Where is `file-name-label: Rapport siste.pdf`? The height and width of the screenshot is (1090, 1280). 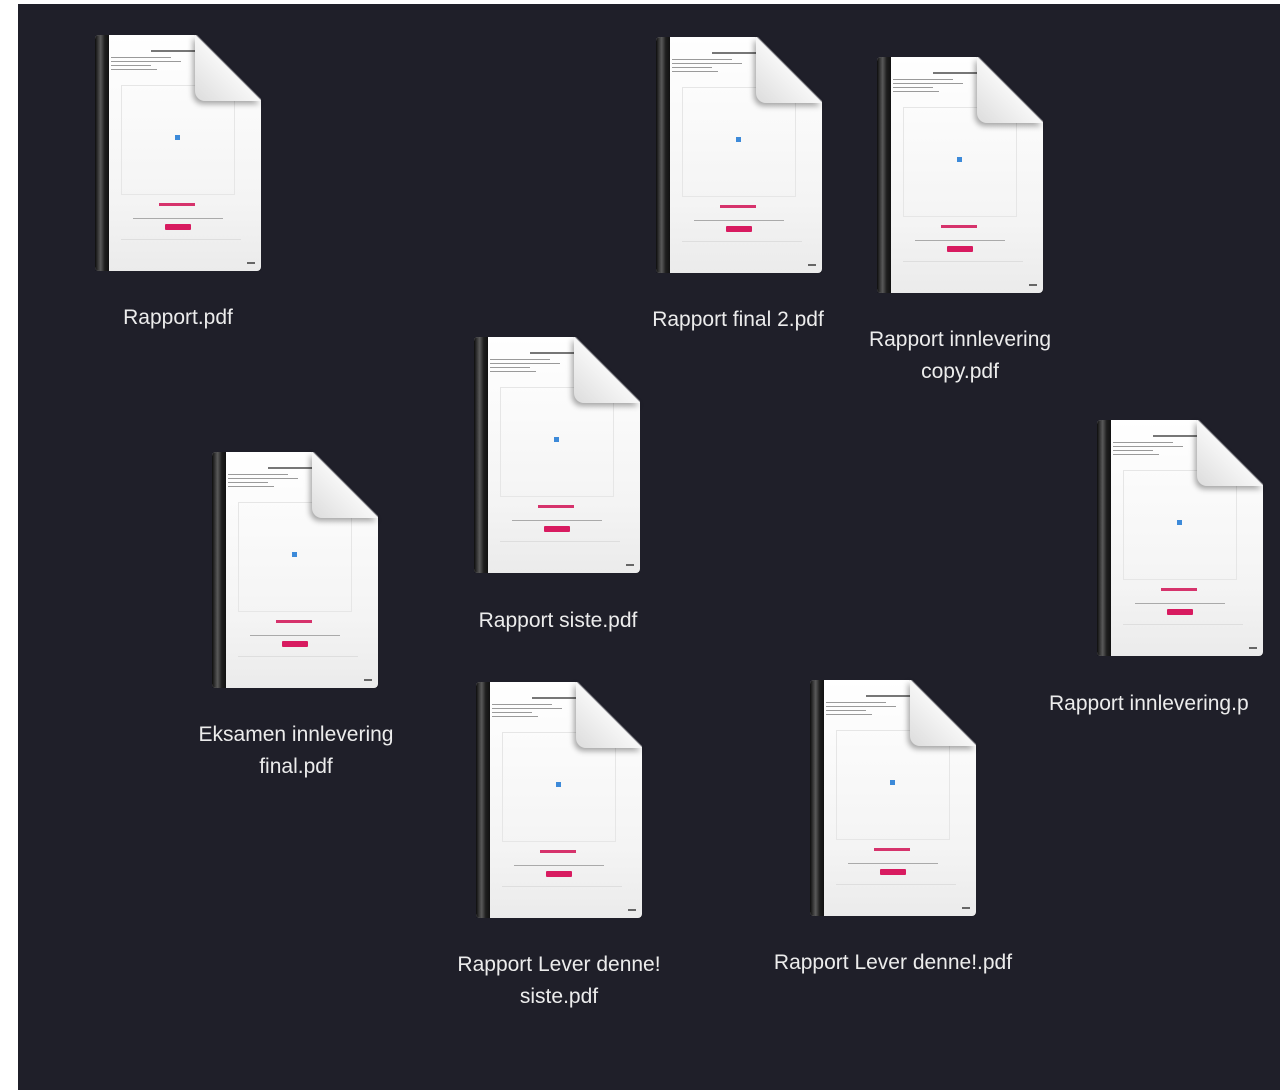
file-name-label: Rapport siste.pdf is located at coordinates (558, 621).